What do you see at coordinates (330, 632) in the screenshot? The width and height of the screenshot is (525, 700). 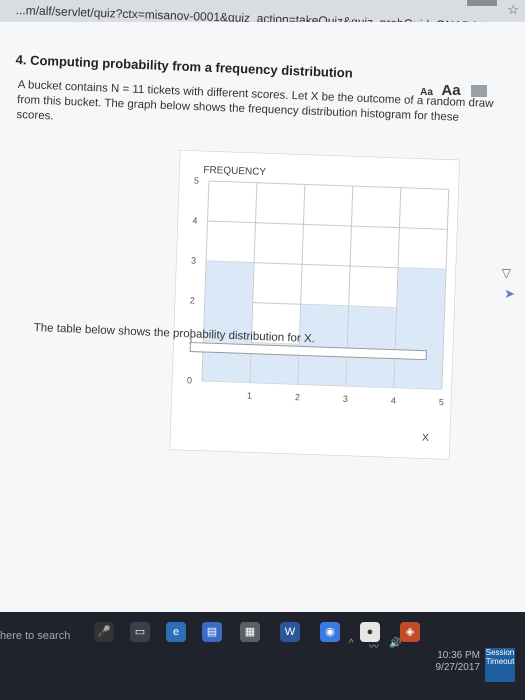 I see `app-icon: ◉` at bounding box center [330, 632].